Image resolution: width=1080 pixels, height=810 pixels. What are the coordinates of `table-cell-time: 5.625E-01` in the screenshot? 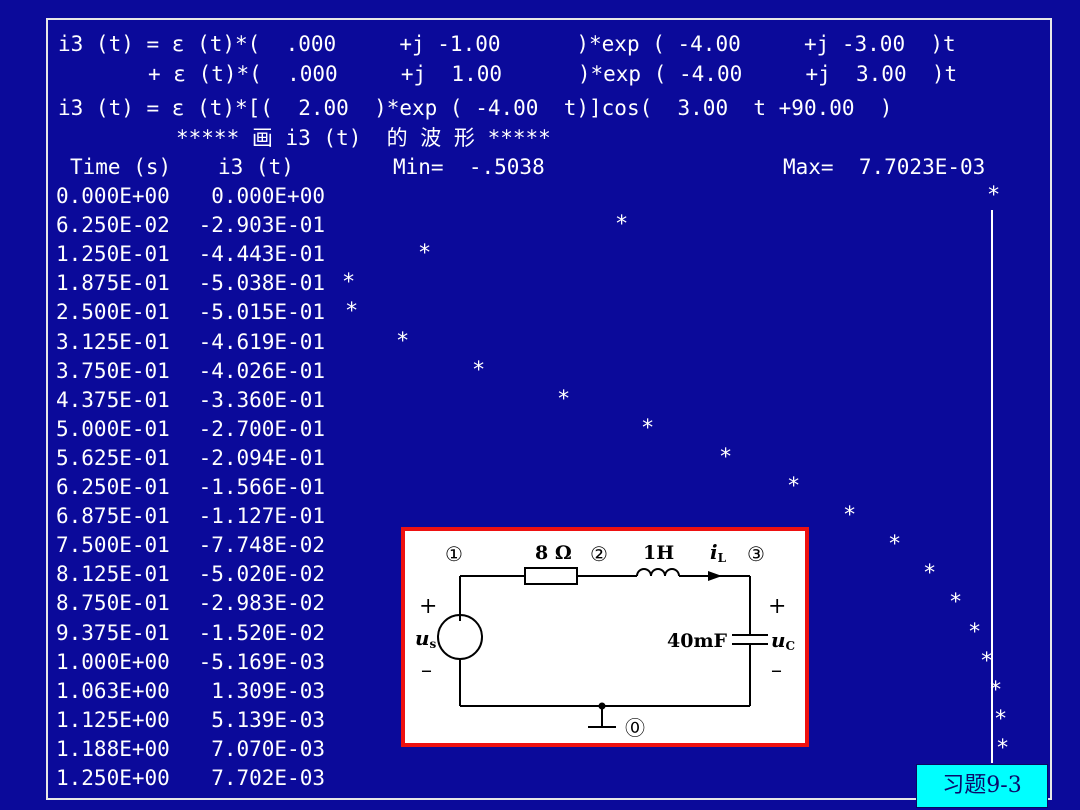 It's located at (113, 458).